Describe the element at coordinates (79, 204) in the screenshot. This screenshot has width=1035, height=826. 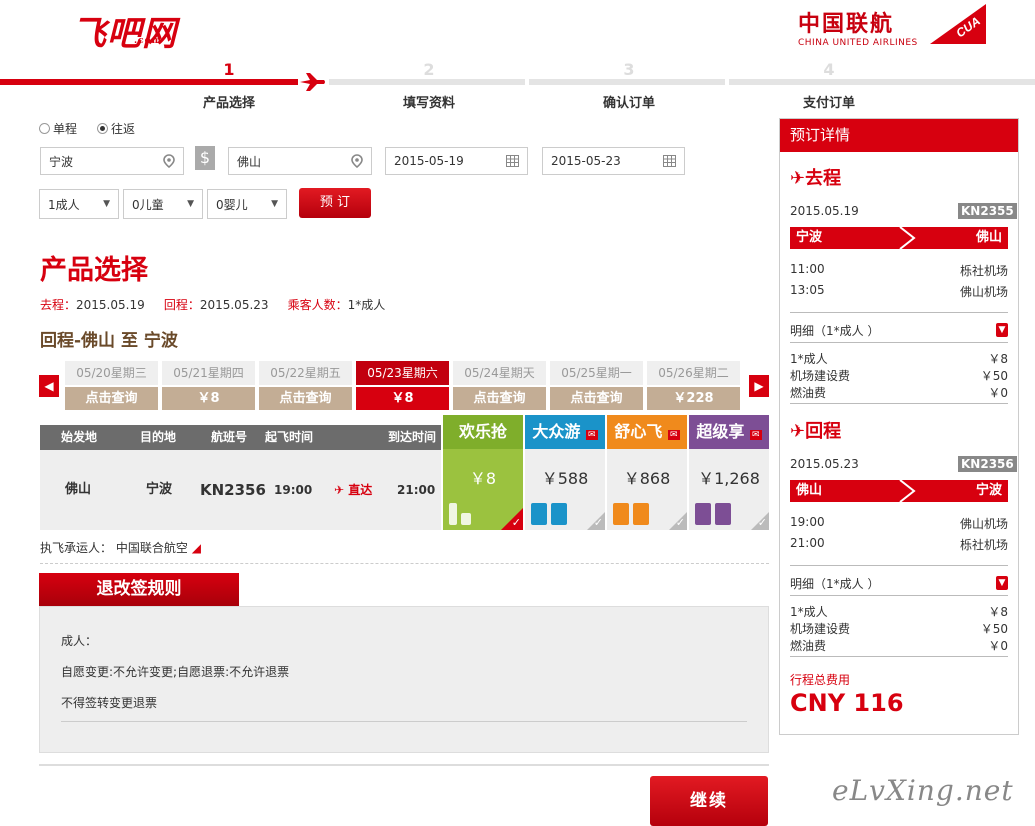
I see `adults-select: 1成人 ▼` at that location.